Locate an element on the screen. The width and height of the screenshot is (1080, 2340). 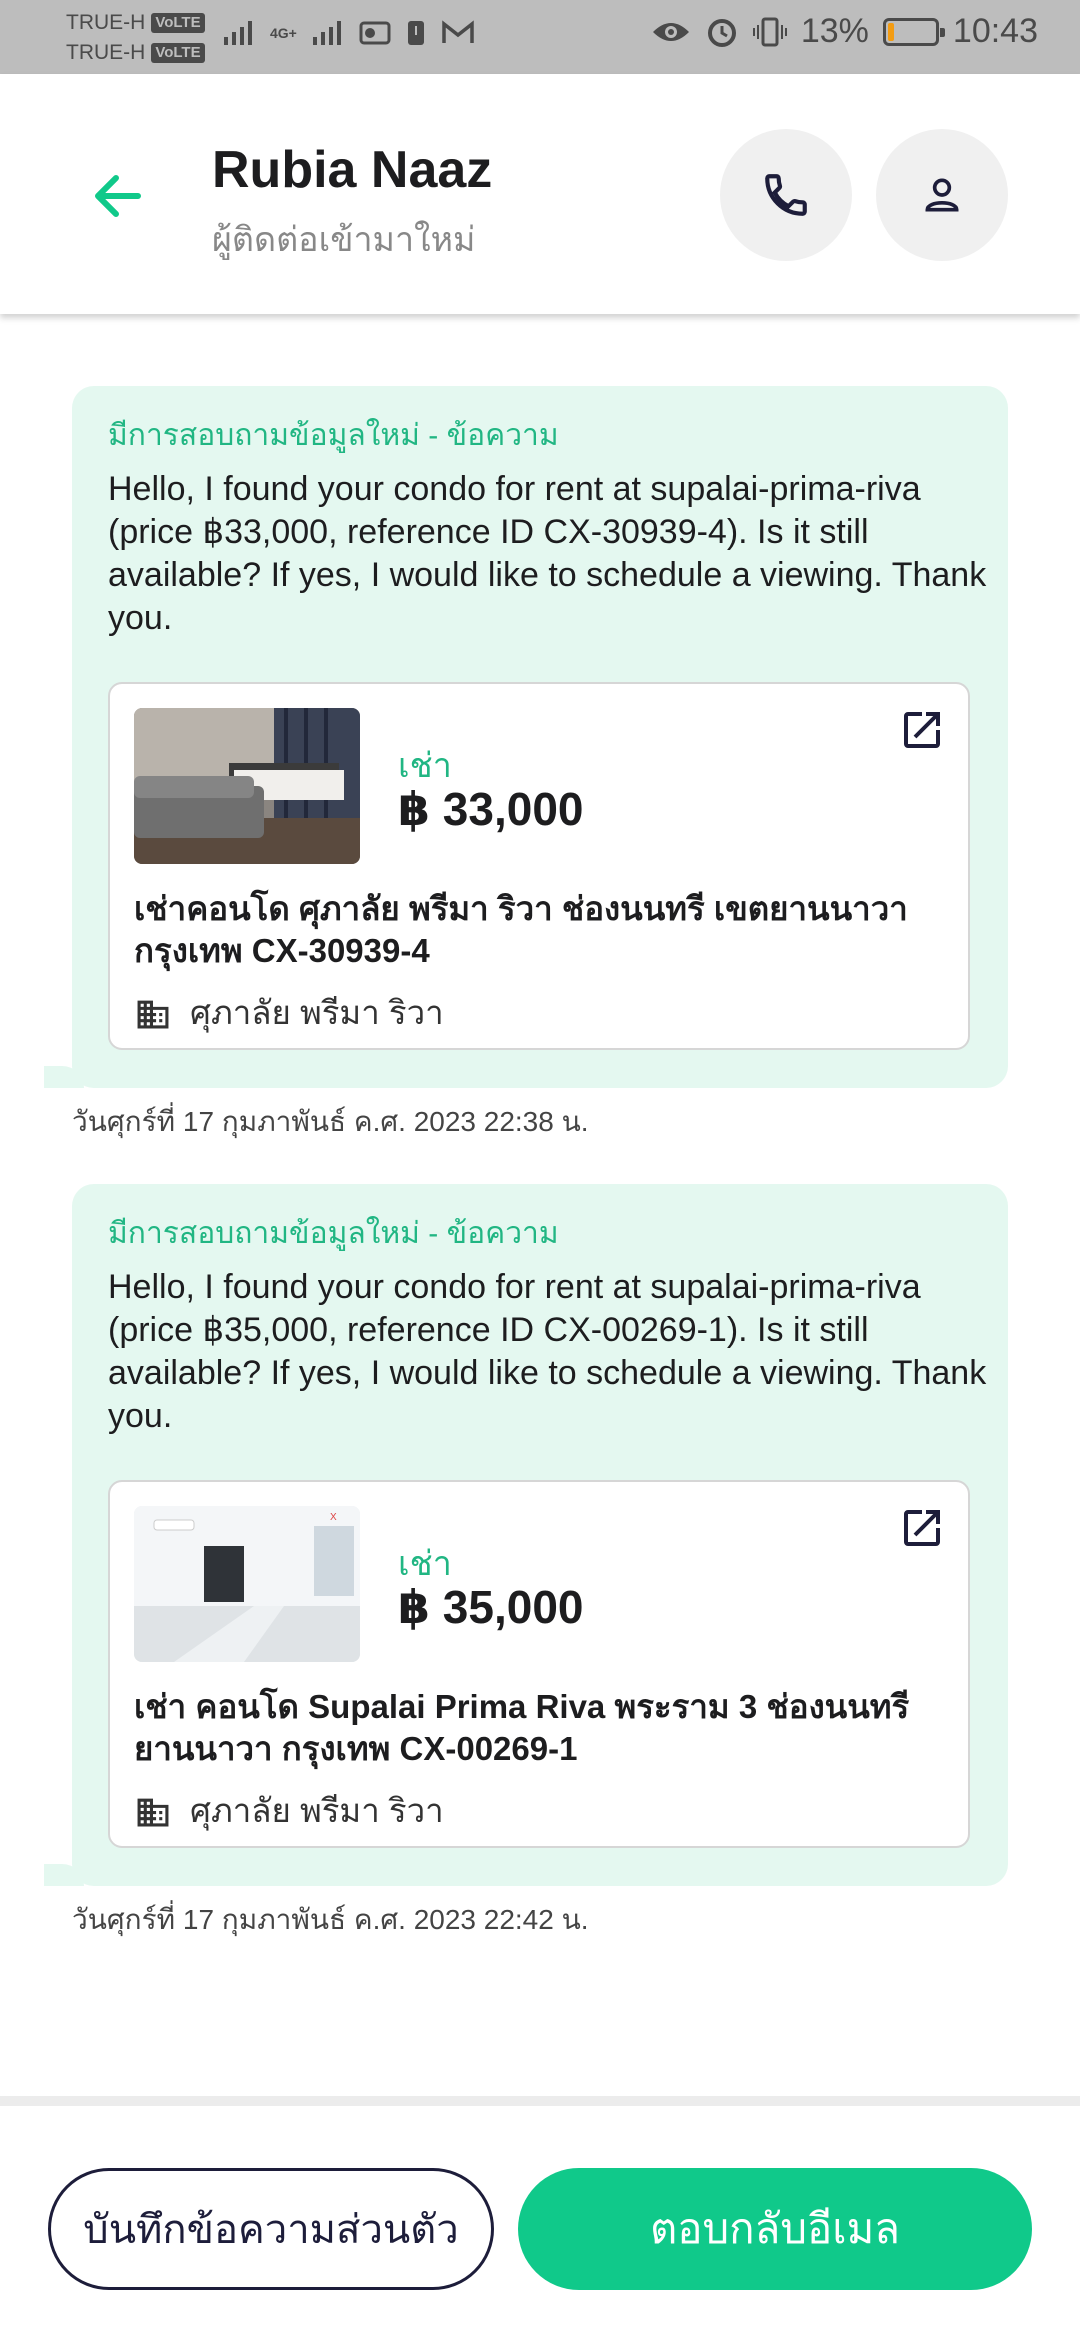
call-button is located at coordinates (786, 195).